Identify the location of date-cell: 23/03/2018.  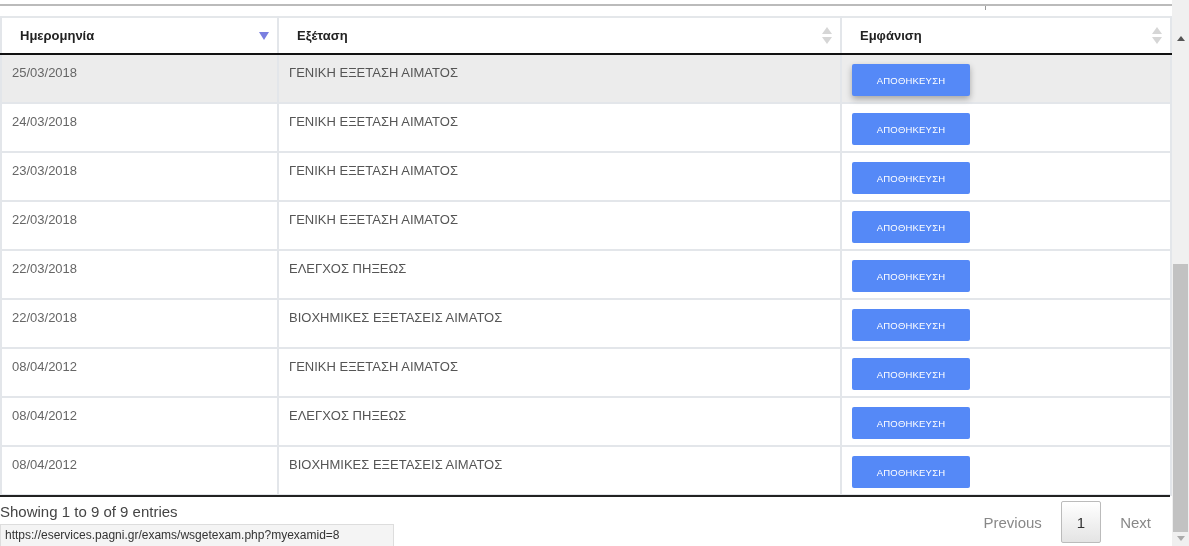
(45, 170).